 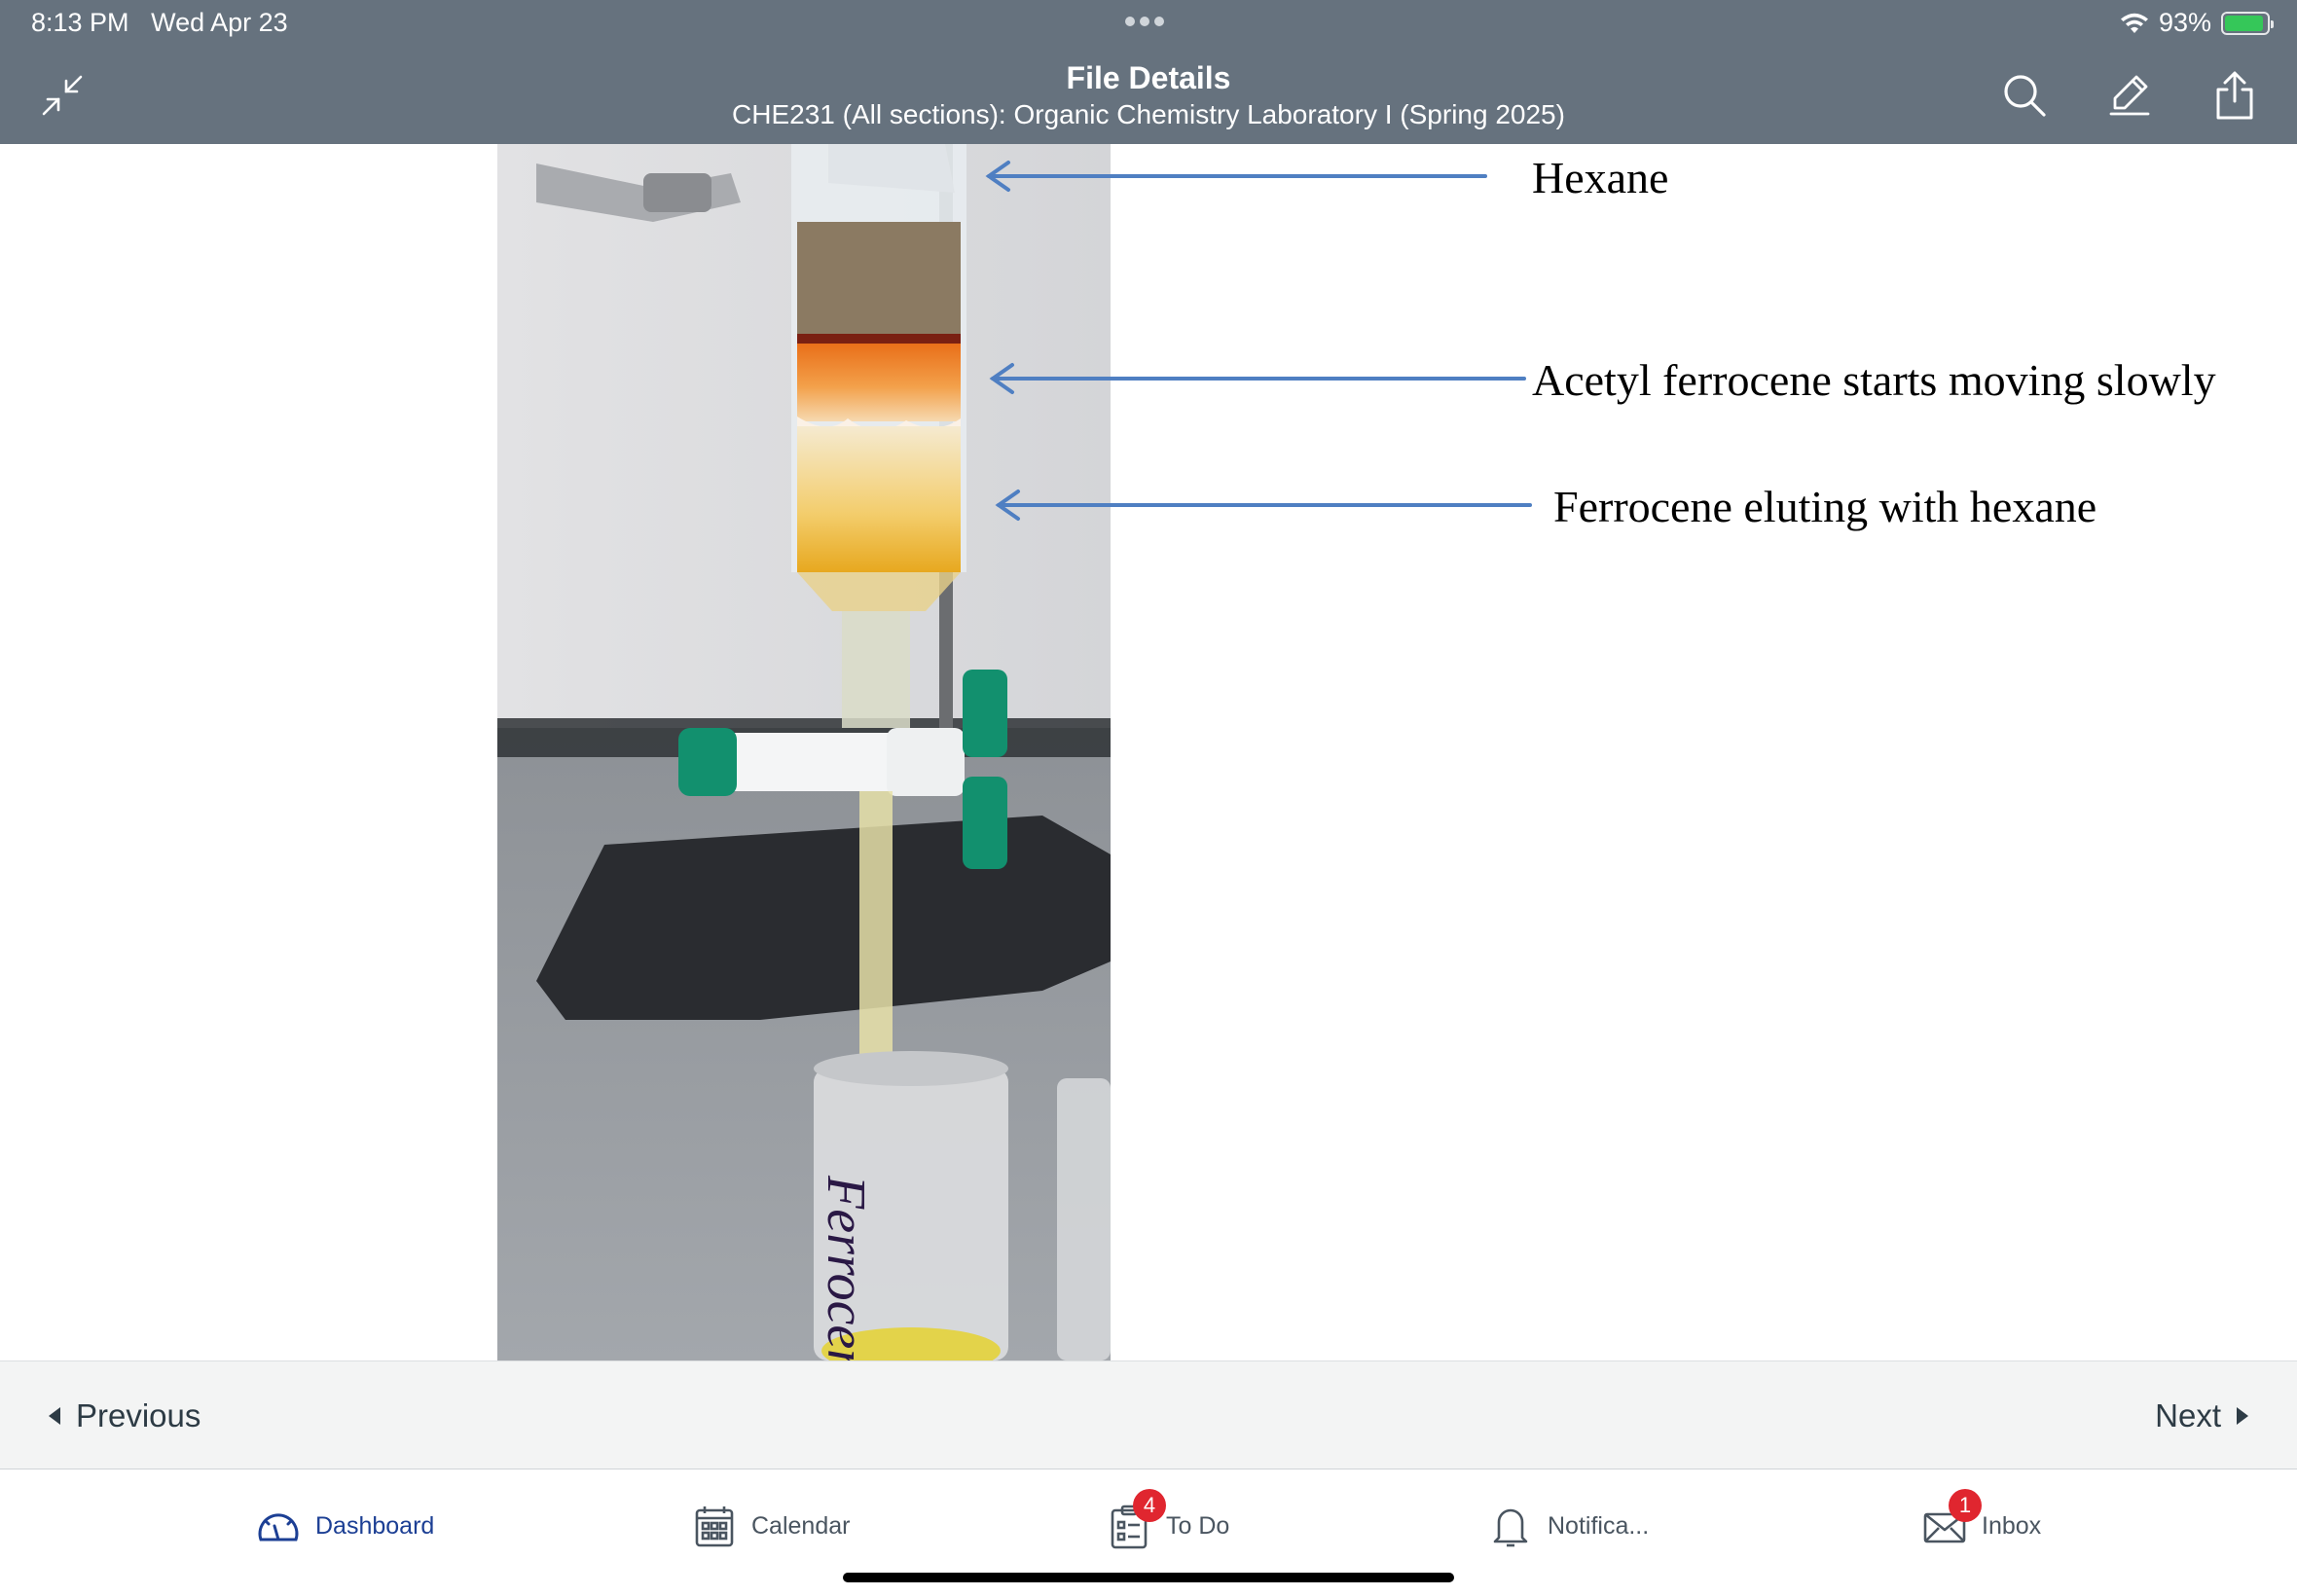 What do you see at coordinates (1198, 1525) in the screenshot?
I see `tab-todo-label: To Do` at bounding box center [1198, 1525].